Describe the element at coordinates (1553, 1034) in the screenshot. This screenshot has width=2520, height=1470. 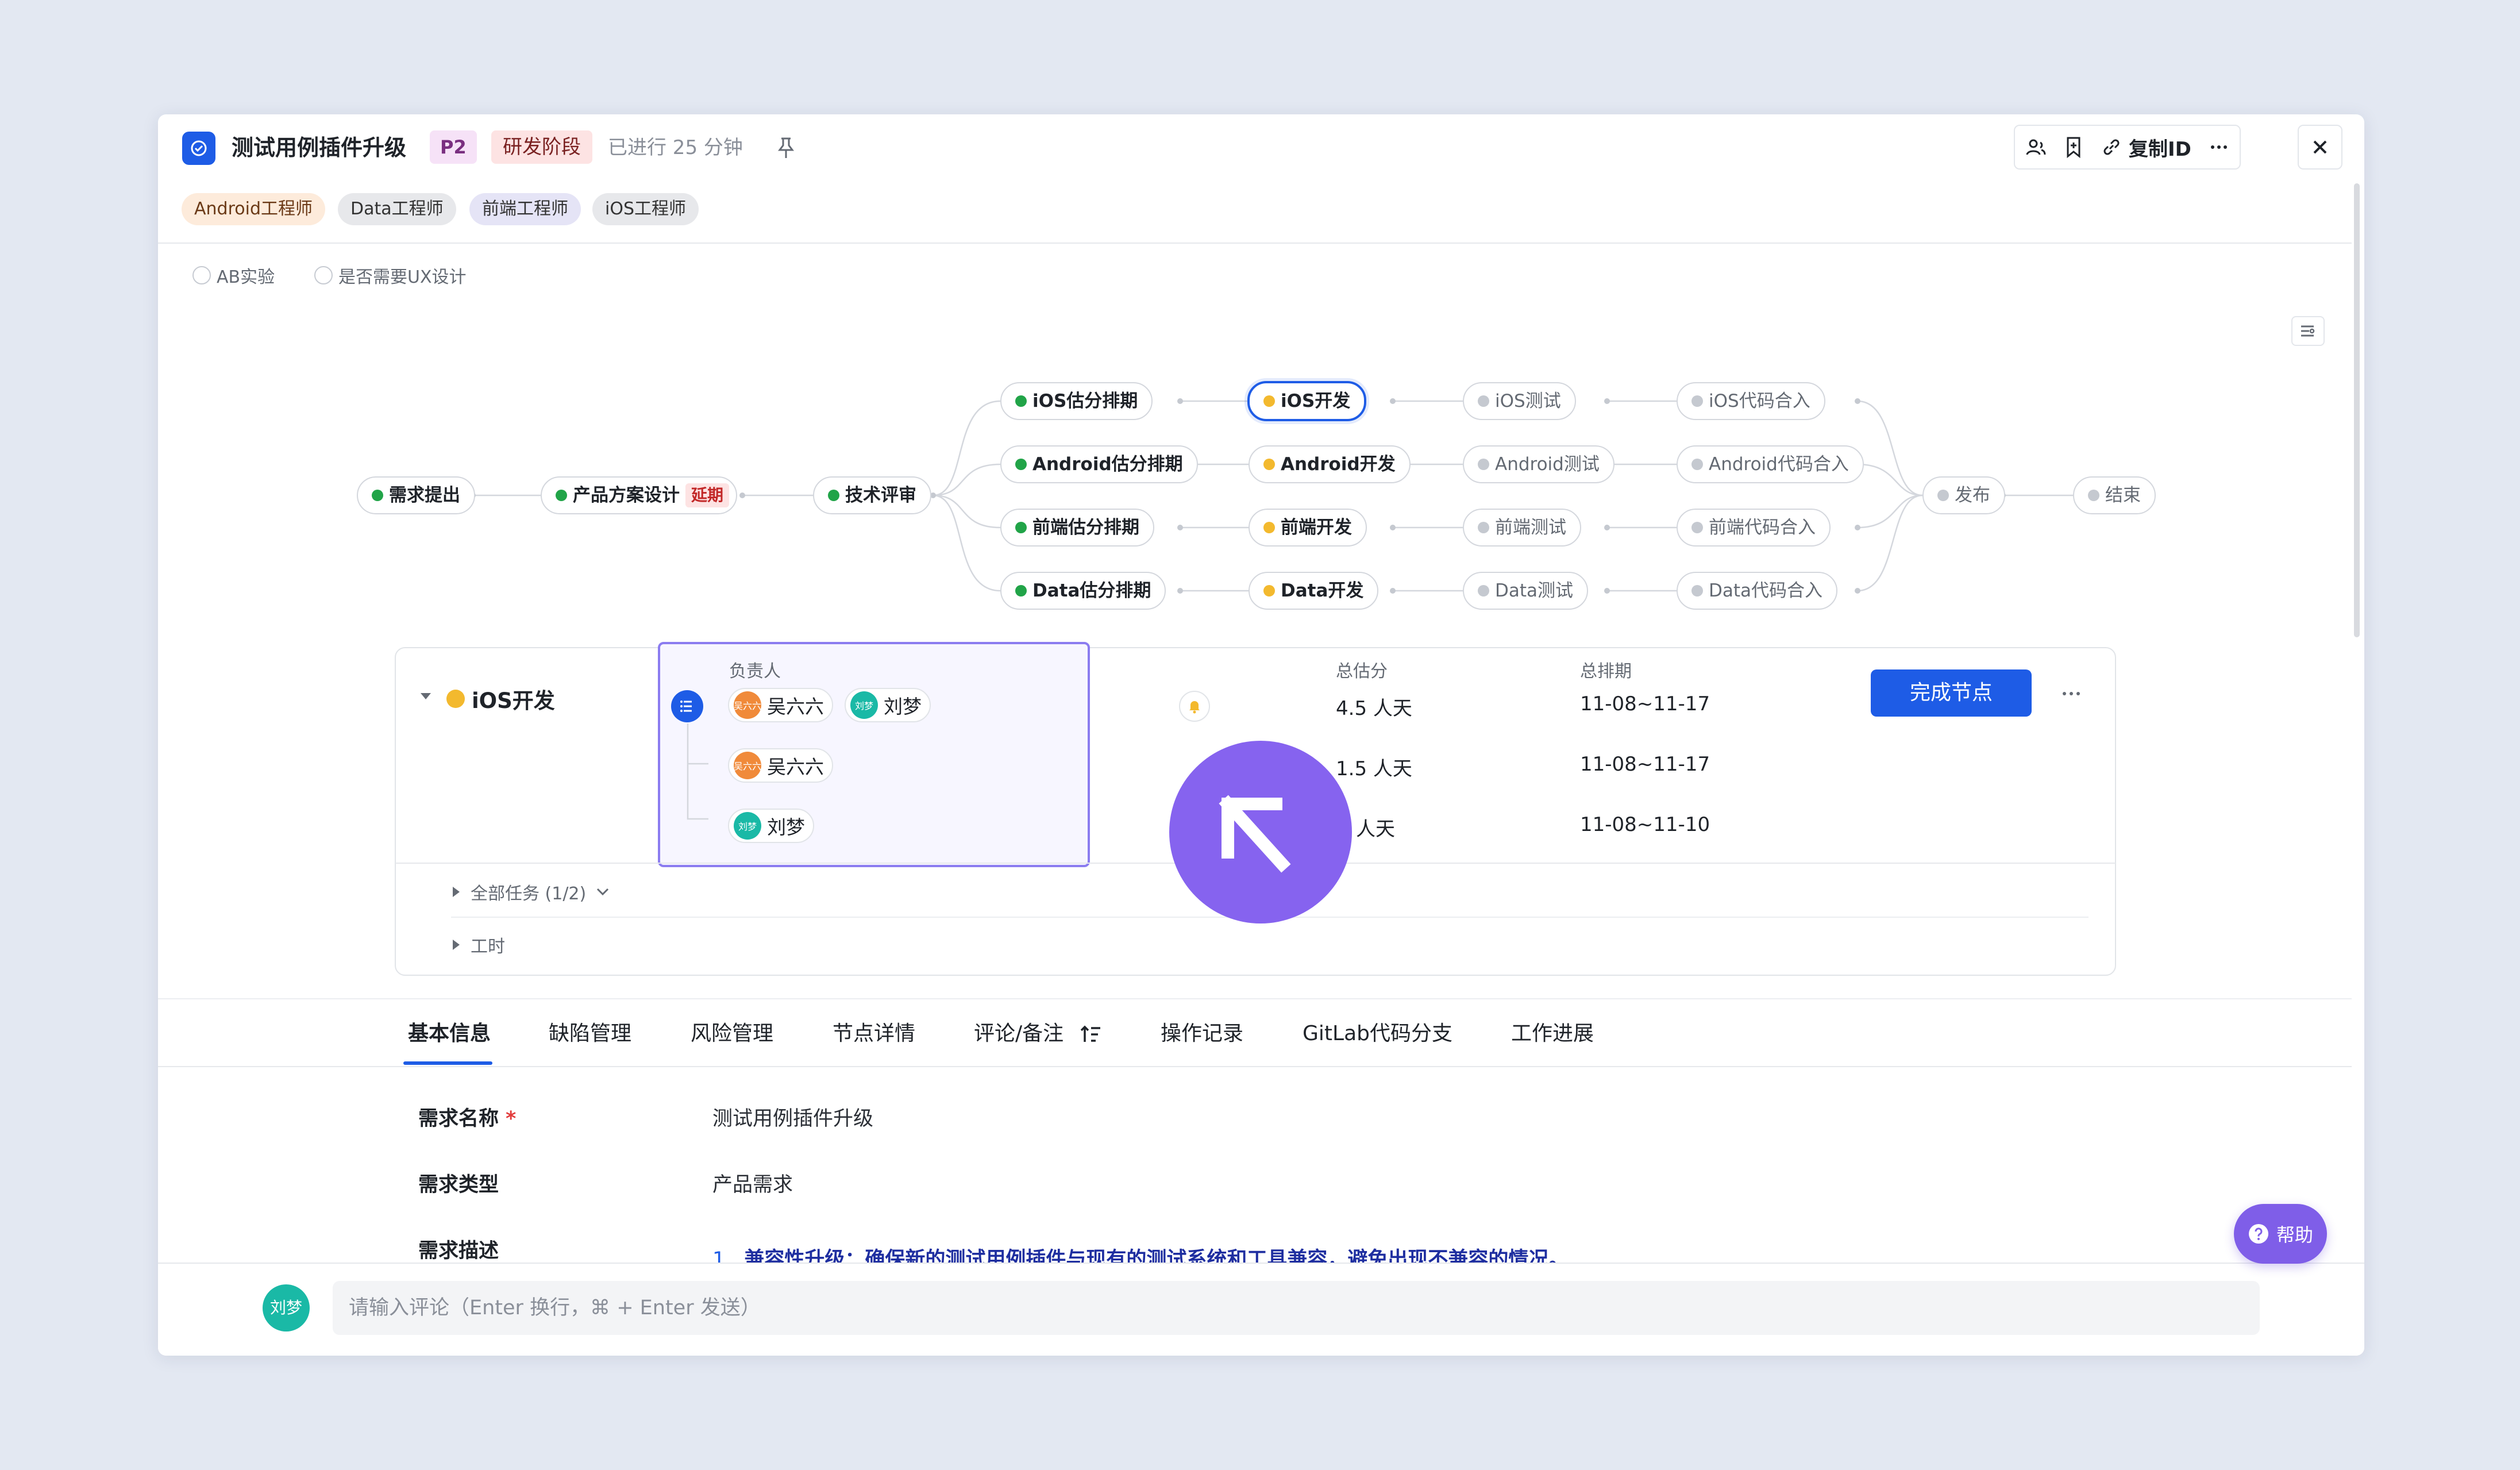
I see `tab-work-progress: 工作进展` at that location.